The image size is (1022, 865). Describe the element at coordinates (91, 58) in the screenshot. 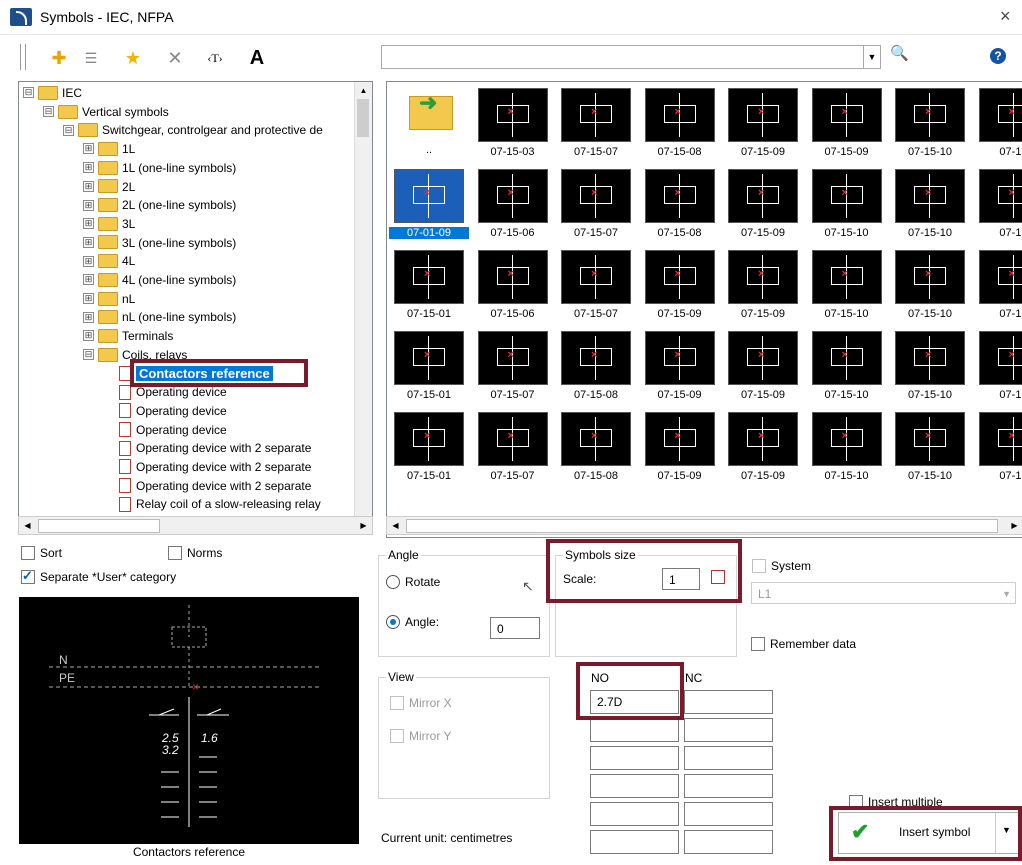

I see `list-icon: ☰` at that location.